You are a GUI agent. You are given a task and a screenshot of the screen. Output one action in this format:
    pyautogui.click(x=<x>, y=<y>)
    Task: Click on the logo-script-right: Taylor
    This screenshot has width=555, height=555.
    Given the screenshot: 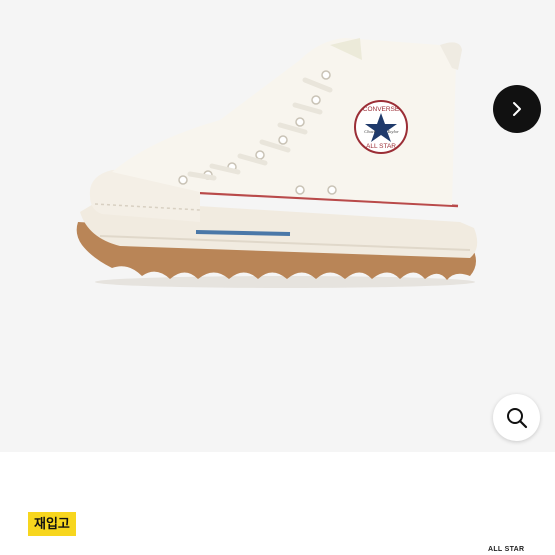 What is the action you would take?
    pyautogui.click(x=393, y=131)
    